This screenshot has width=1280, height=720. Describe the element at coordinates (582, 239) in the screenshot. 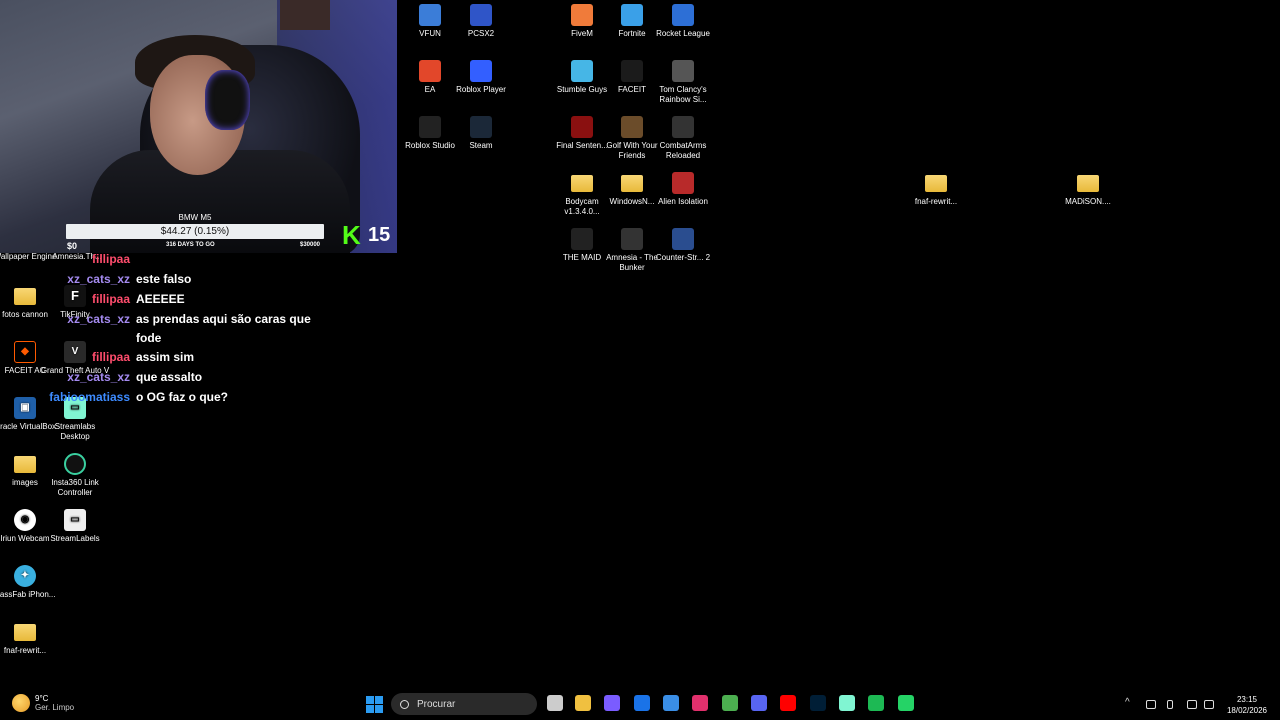

I see `the-maid-icon` at that location.